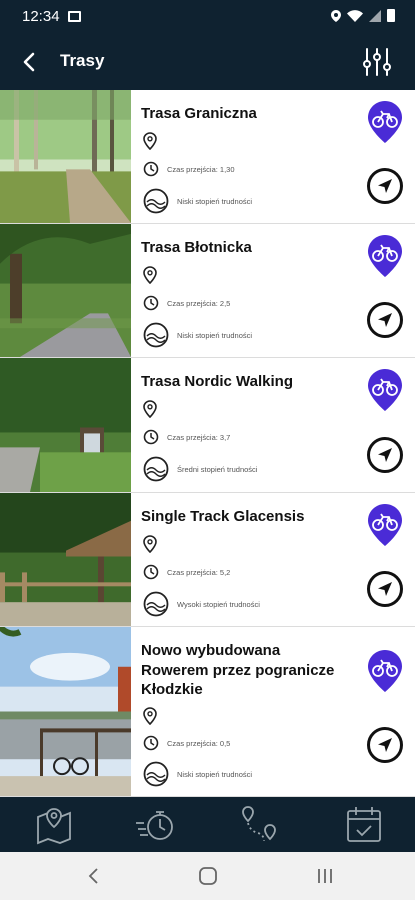 The image size is (415, 900). I want to click on route-name: Trasa Nordic Walking, so click(217, 381).